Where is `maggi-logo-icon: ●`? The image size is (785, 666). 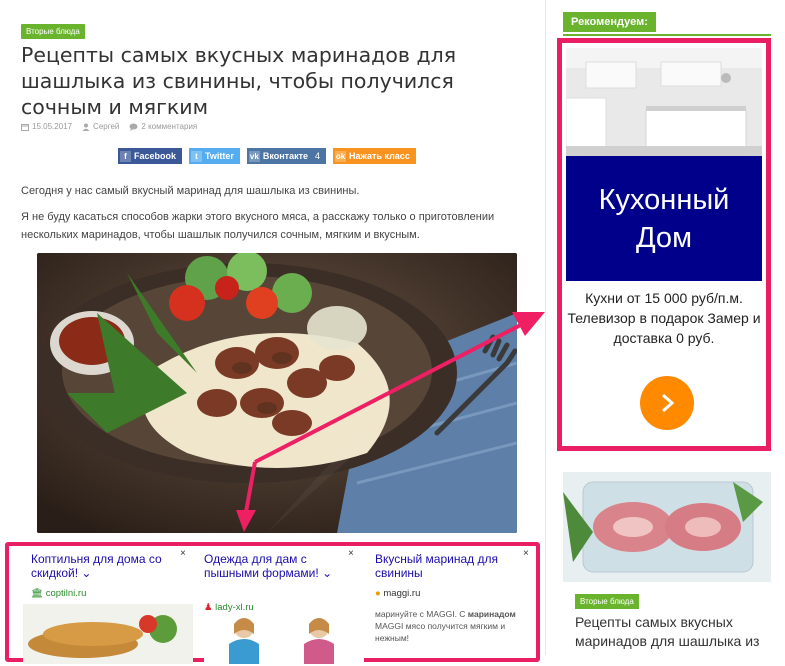 maggi-logo-icon: ● is located at coordinates (378, 593).